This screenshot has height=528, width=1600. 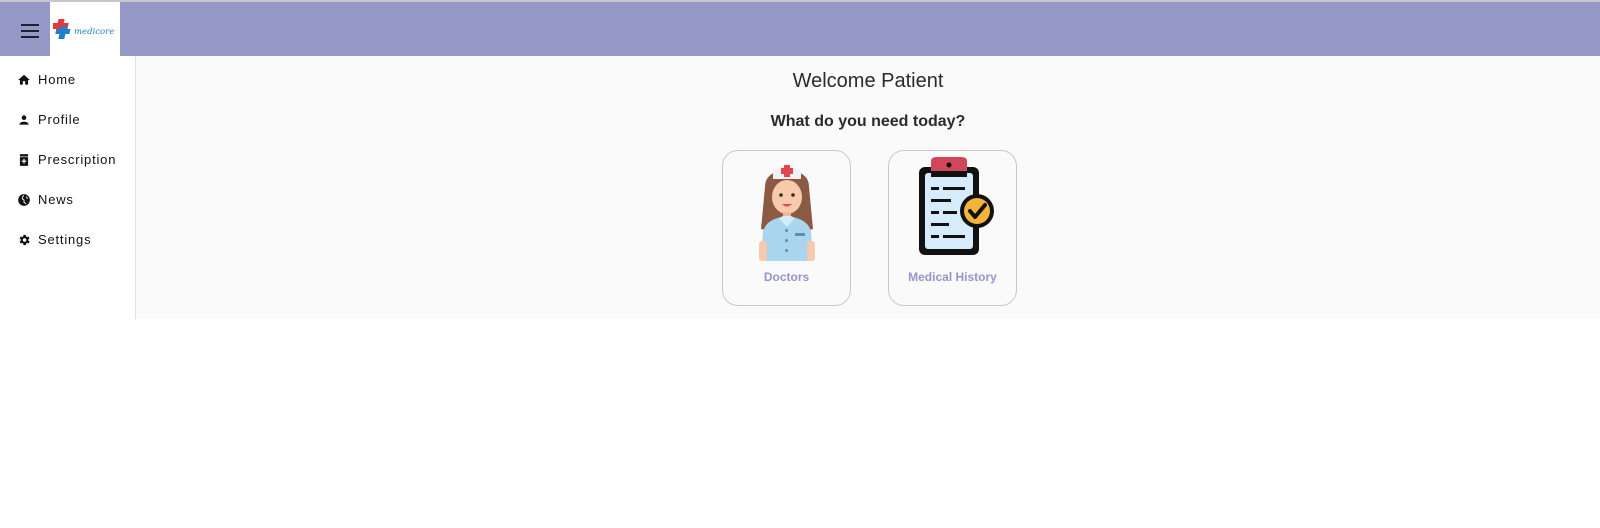 I want to click on sidebar-item-label: News, so click(x=56, y=199).